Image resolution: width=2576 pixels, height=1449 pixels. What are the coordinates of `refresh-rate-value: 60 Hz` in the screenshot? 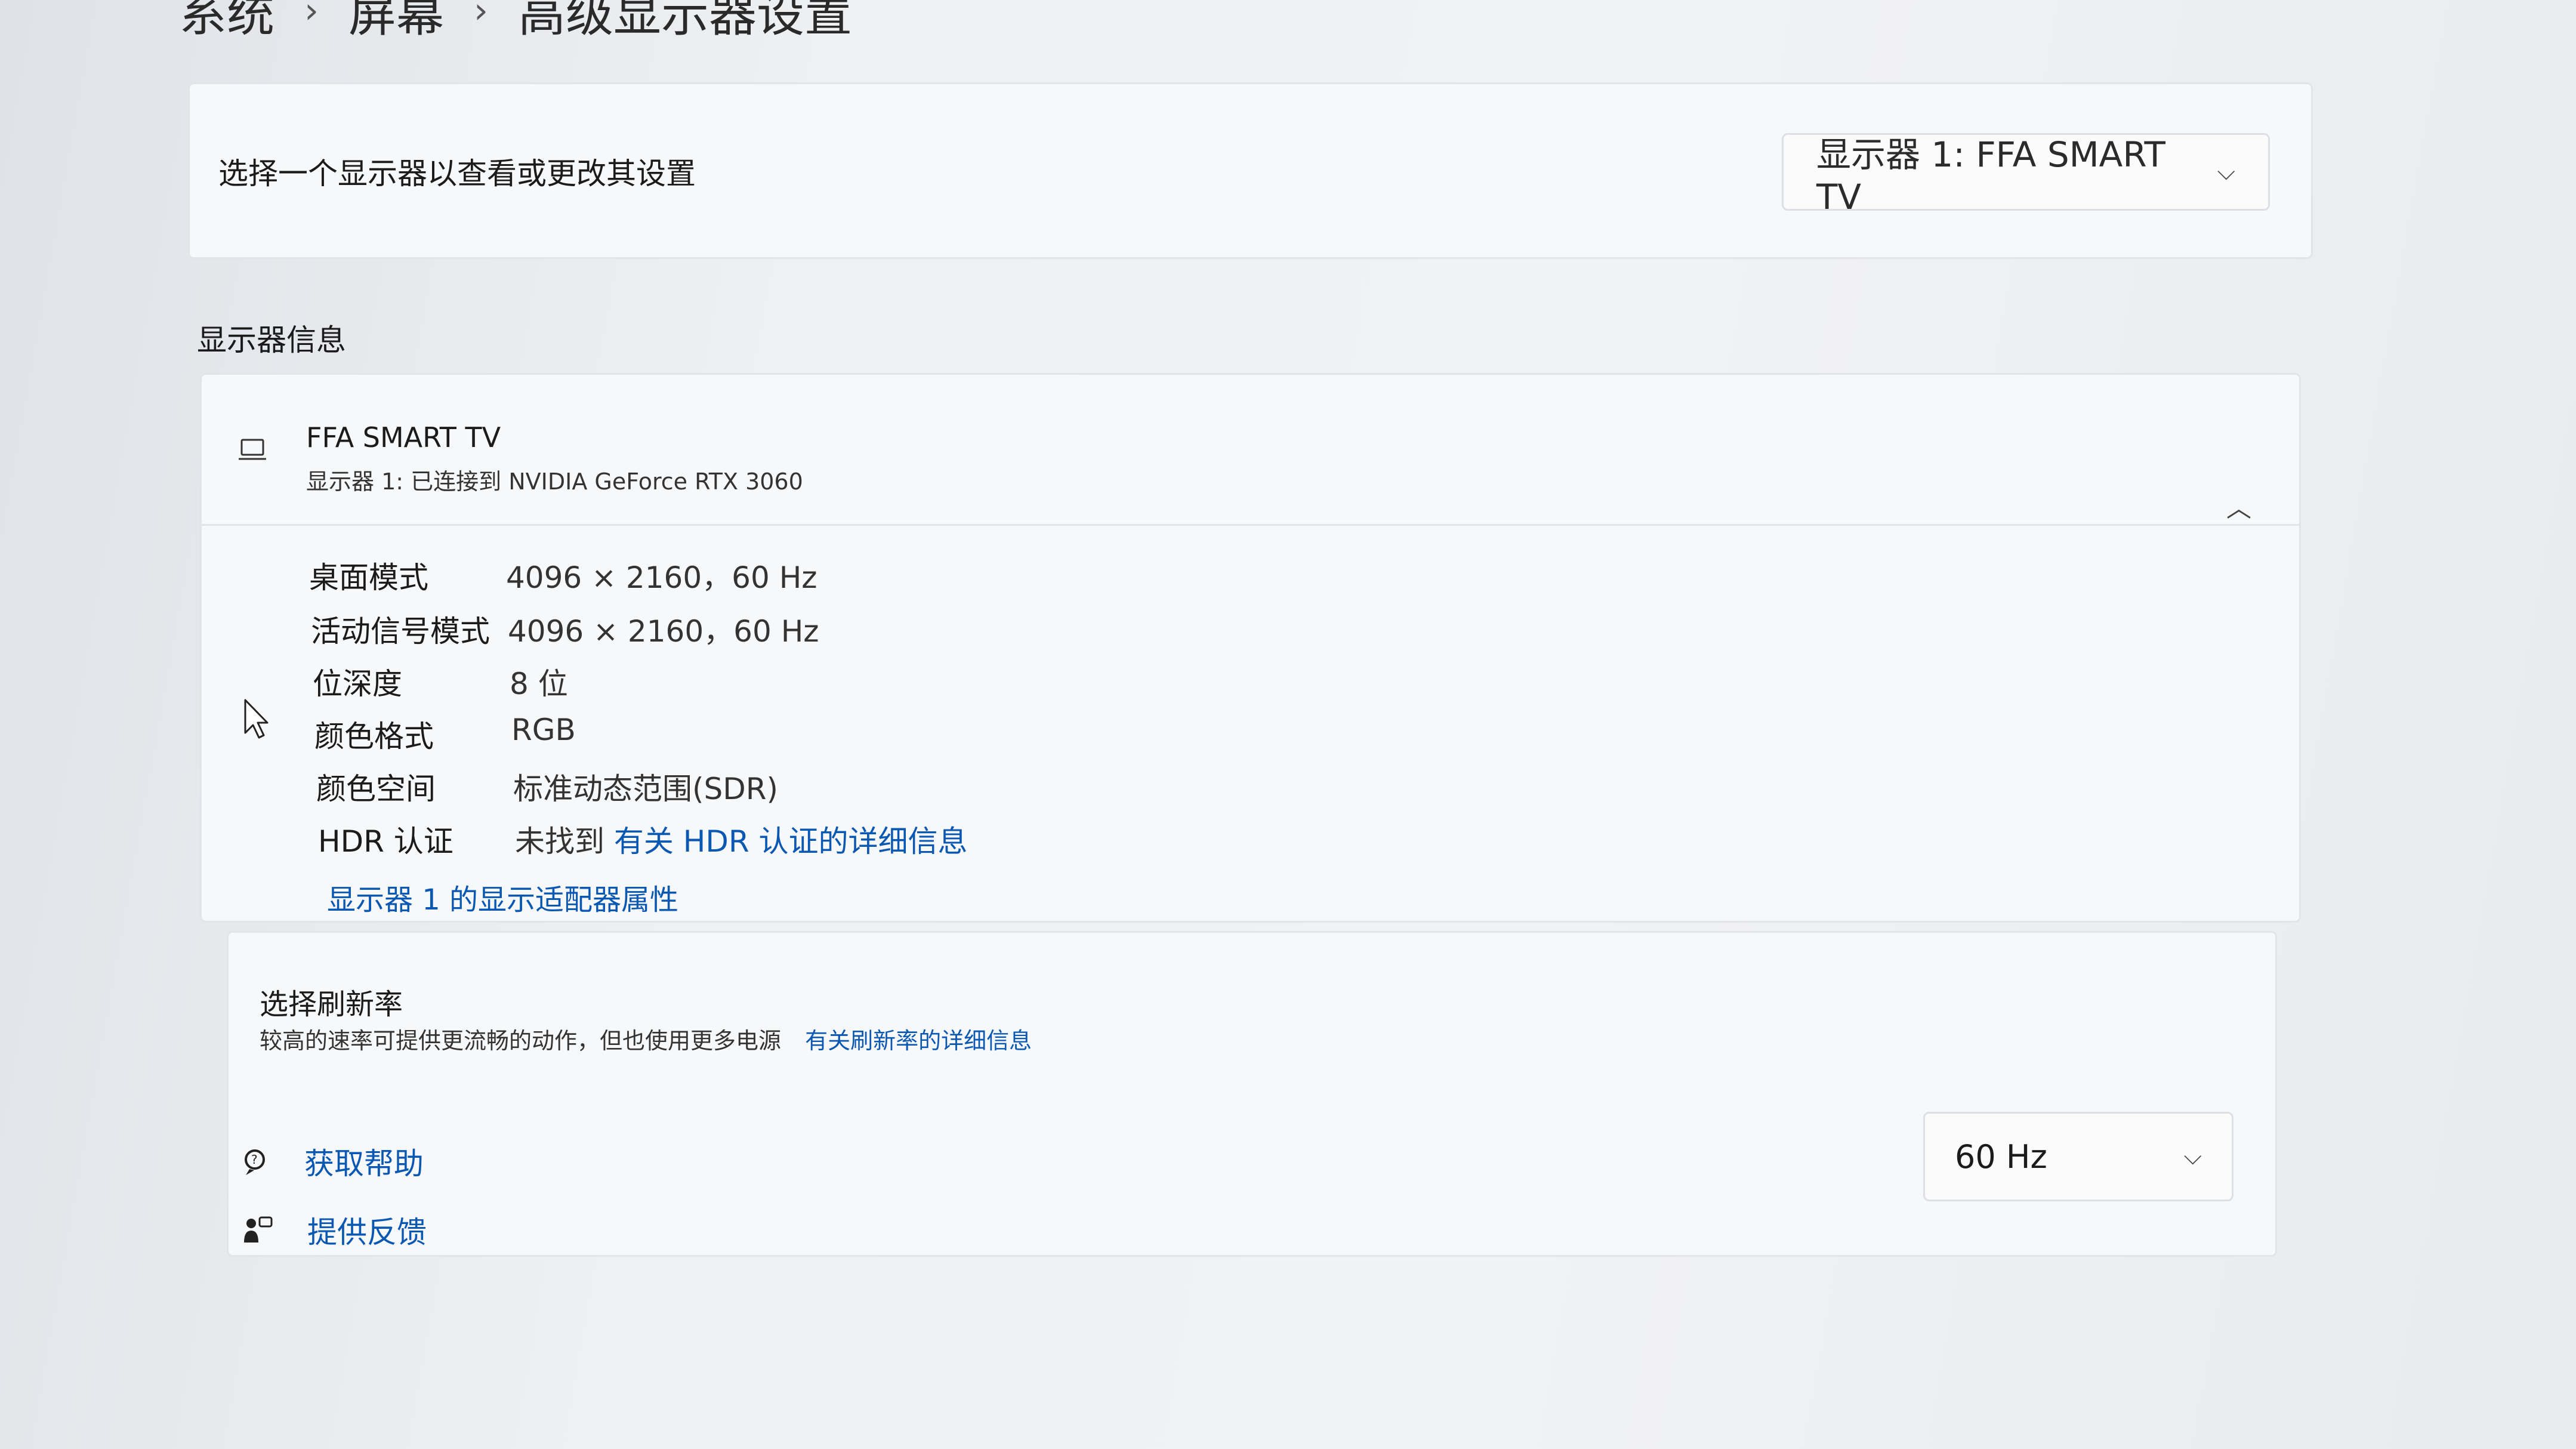 It's located at (2001, 1156).